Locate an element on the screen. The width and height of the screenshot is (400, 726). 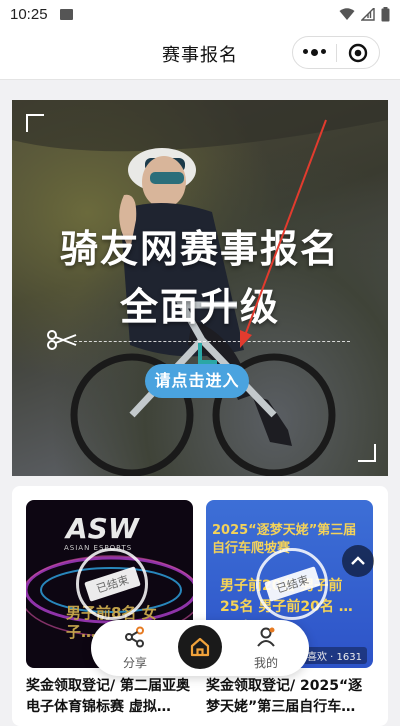
target-icon is located at coordinates (358, 52).